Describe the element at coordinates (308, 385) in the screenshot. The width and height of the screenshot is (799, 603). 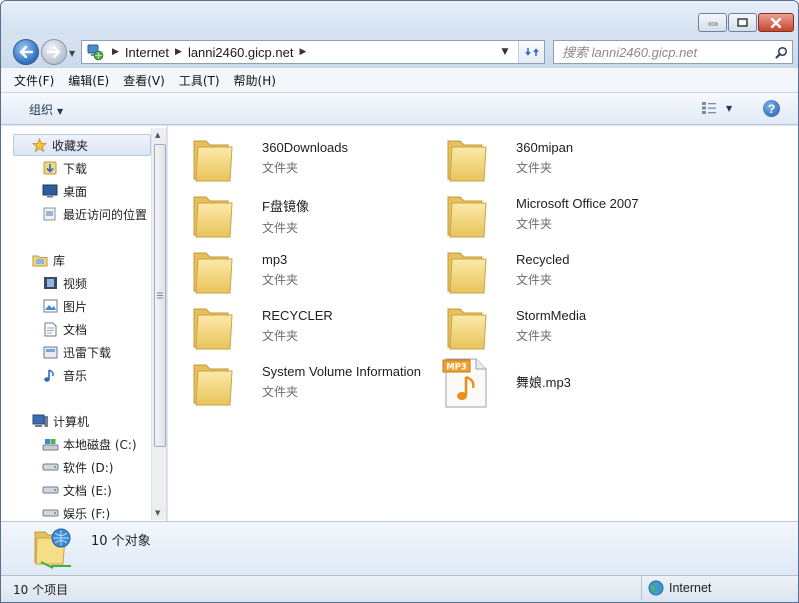
I see `list-item: System Volume Information 文件夹` at that location.